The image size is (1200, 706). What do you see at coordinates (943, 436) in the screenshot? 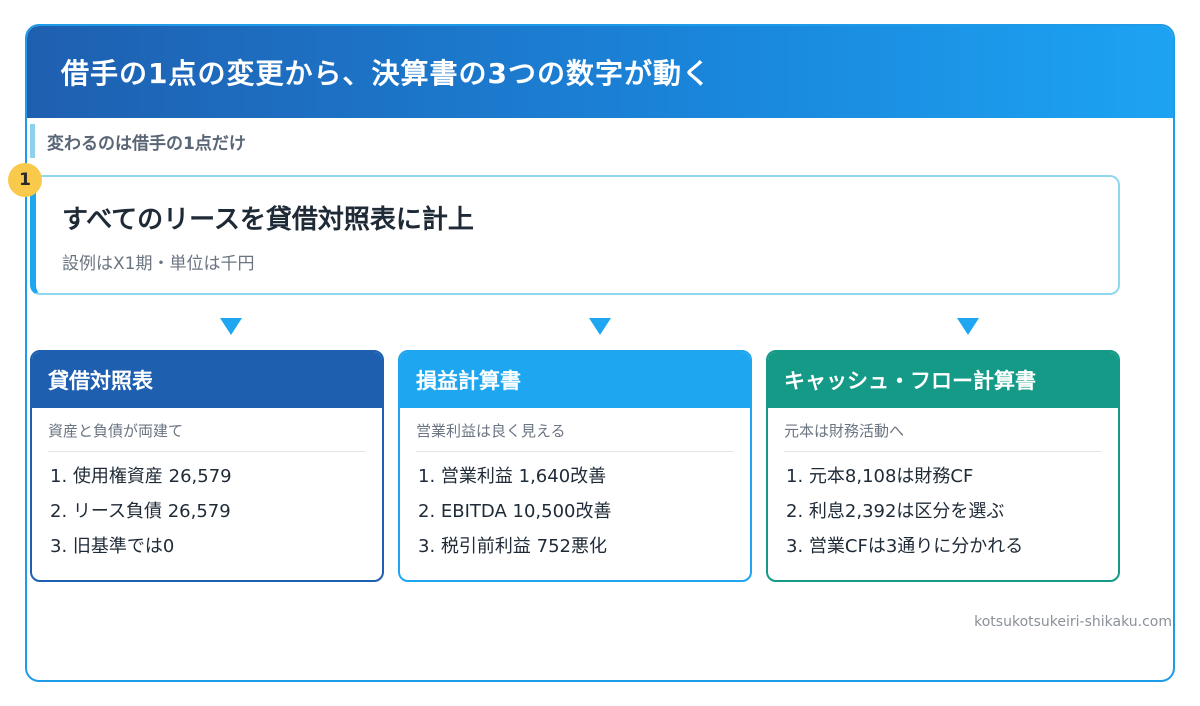
I see `box-subtitle: 元本は財務活動へ` at bounding box center [943, 436].